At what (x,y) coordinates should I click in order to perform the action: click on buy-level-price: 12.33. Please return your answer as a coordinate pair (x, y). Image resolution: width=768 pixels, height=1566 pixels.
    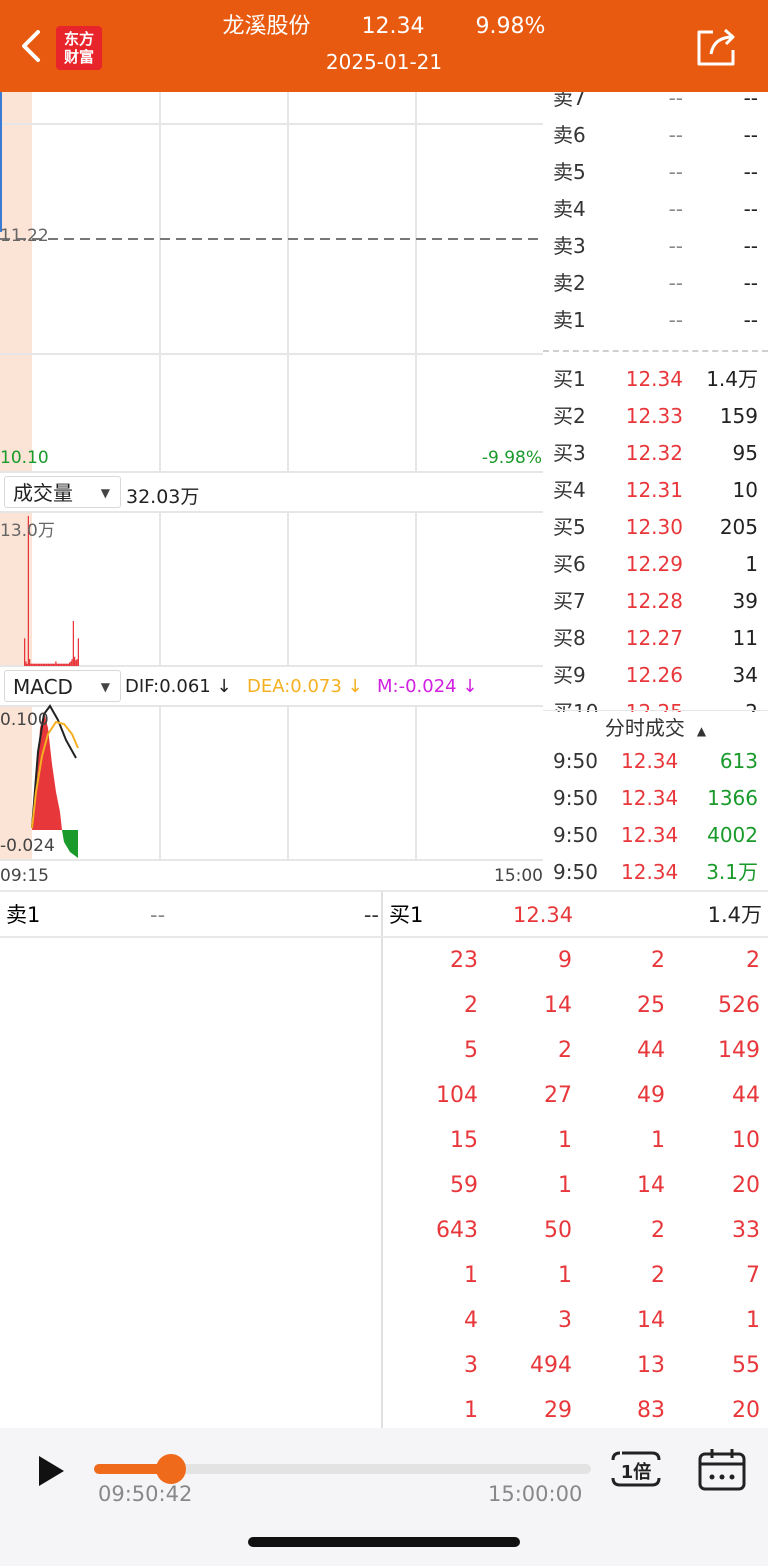
    Looking at the image, I should click on (654, 416).